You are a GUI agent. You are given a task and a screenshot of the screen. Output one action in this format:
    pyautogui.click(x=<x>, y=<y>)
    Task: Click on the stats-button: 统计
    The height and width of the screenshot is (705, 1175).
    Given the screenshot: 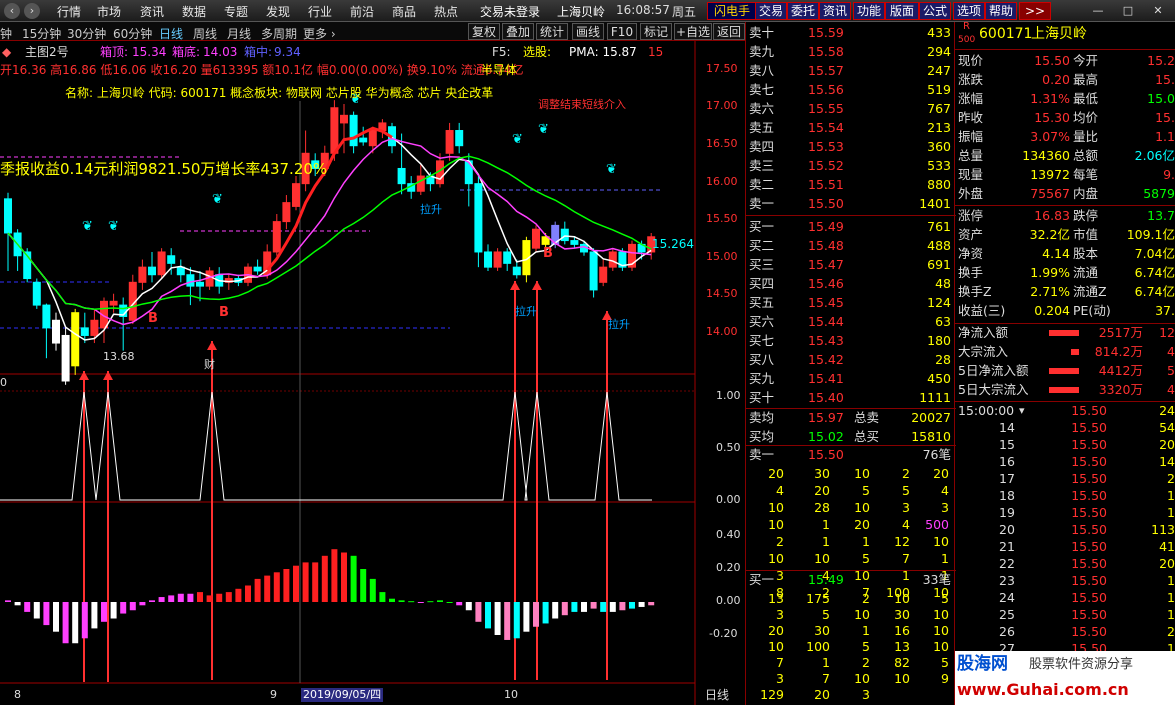 What is the action you would take?
    pyautogui.click(x=552, y=31)
    